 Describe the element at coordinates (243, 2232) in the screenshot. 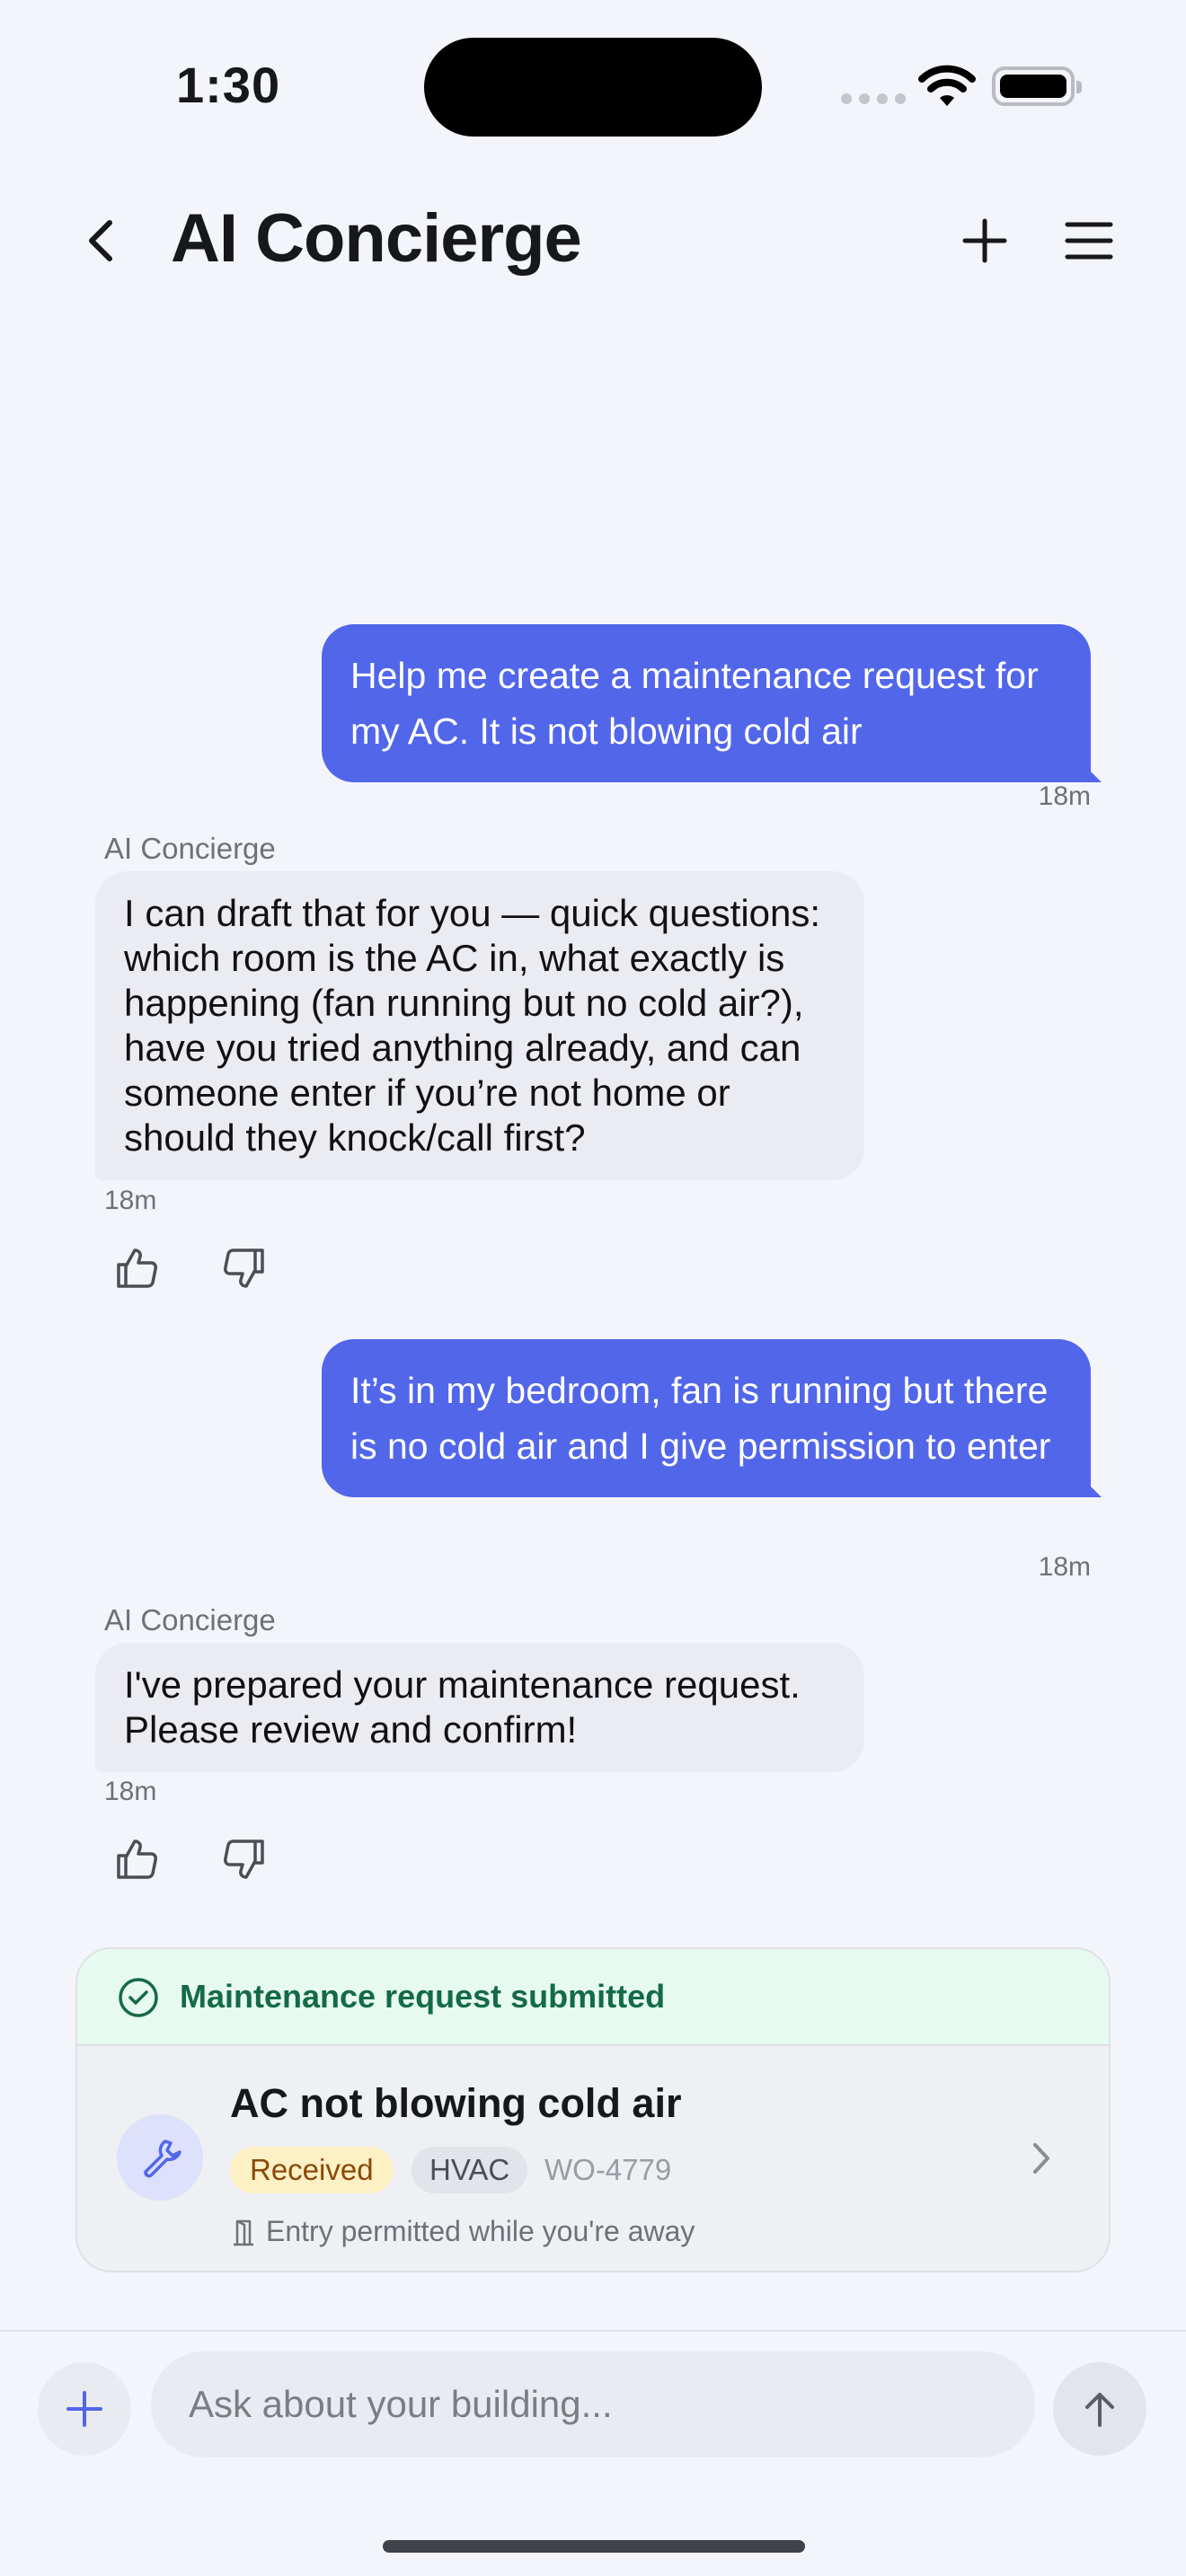

I see `door-icon` at that location.